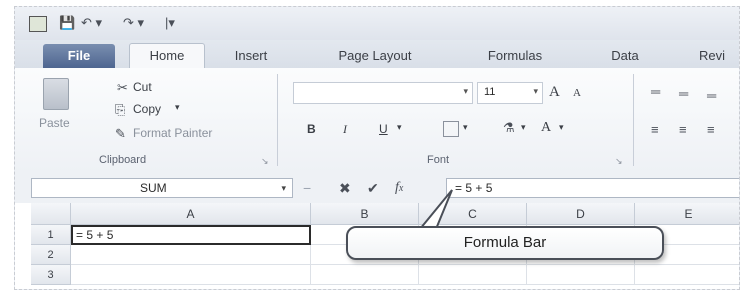  What do you see at coordinates (191, 275) in the screenshot?
I see `cell-a3` at bounding box center [191, 275].